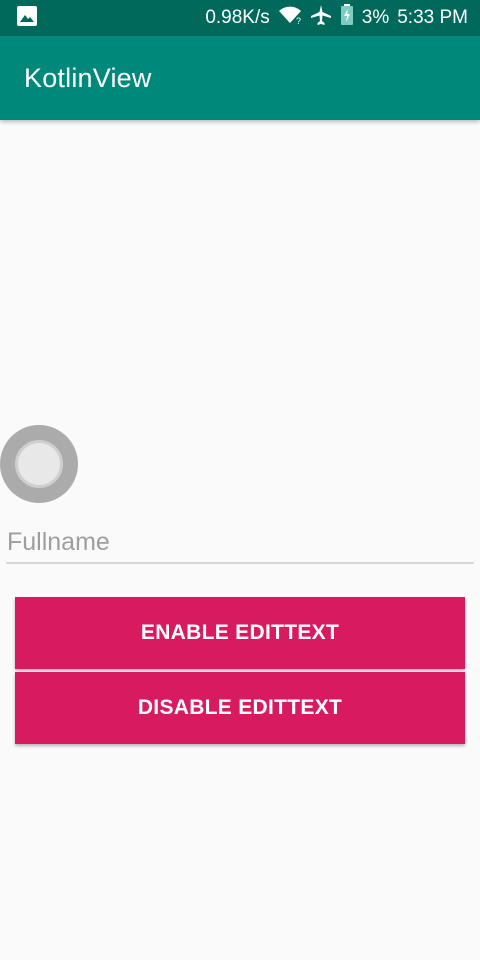 The width and height of the screenshot is (480, 960). Describe the element at coordinates (88, 77) in the screenshot. I see `app-title: KotlinView` at that location.